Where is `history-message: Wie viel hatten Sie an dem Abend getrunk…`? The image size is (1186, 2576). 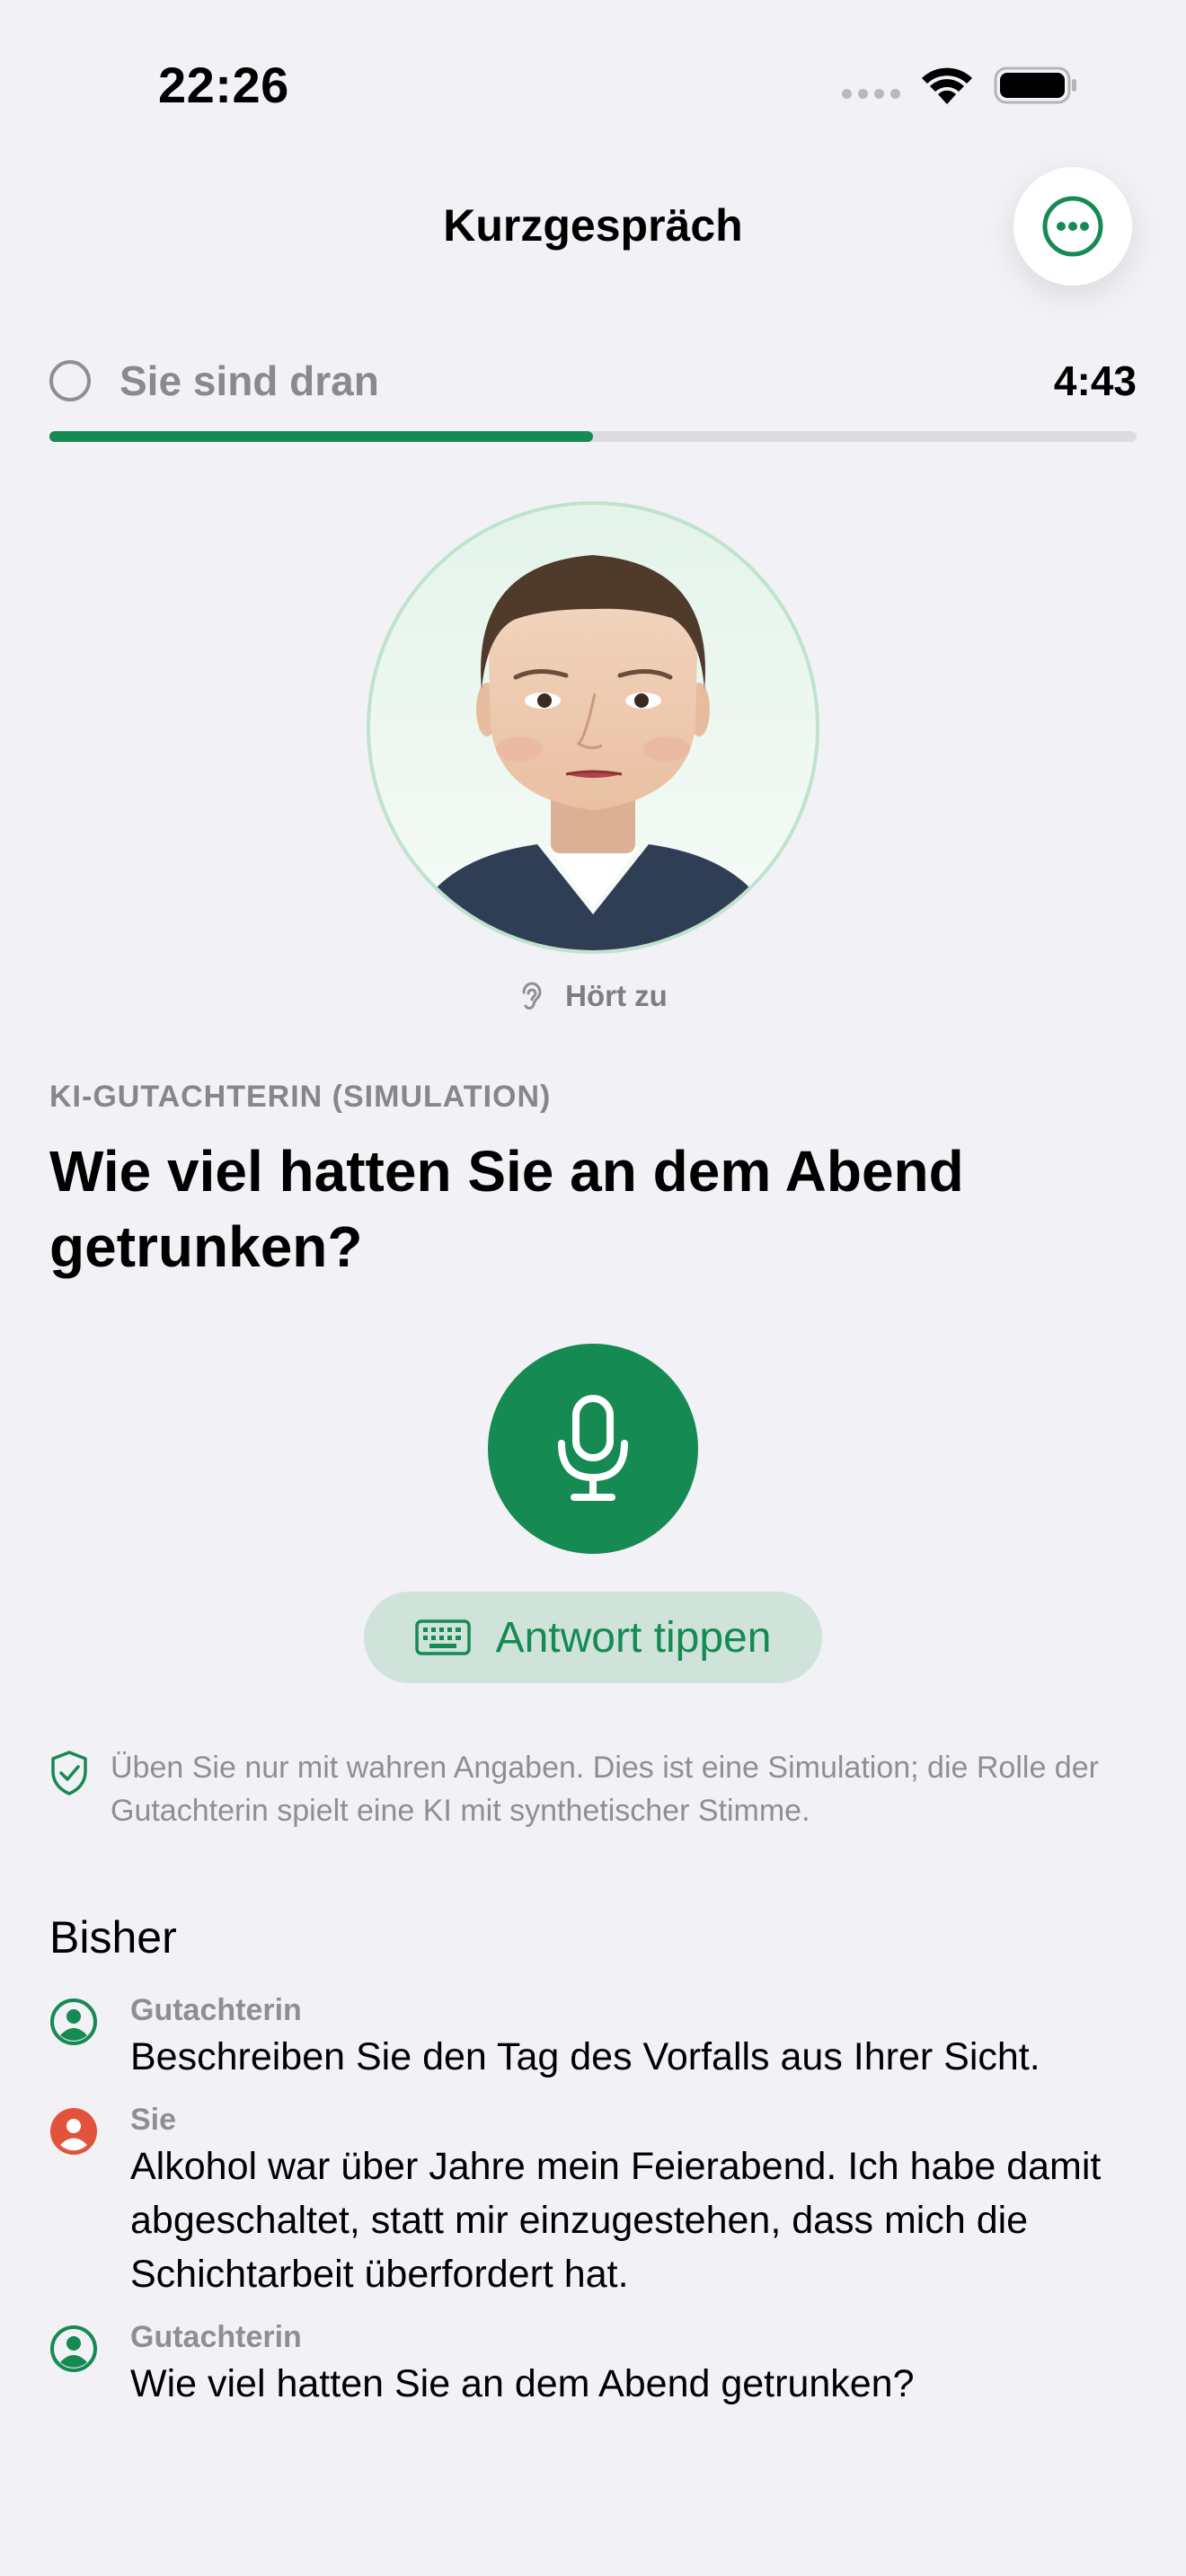 history-message: Wie viel hatten Sie an dem Abend getrunk… is located at coordinates (522, 2383).